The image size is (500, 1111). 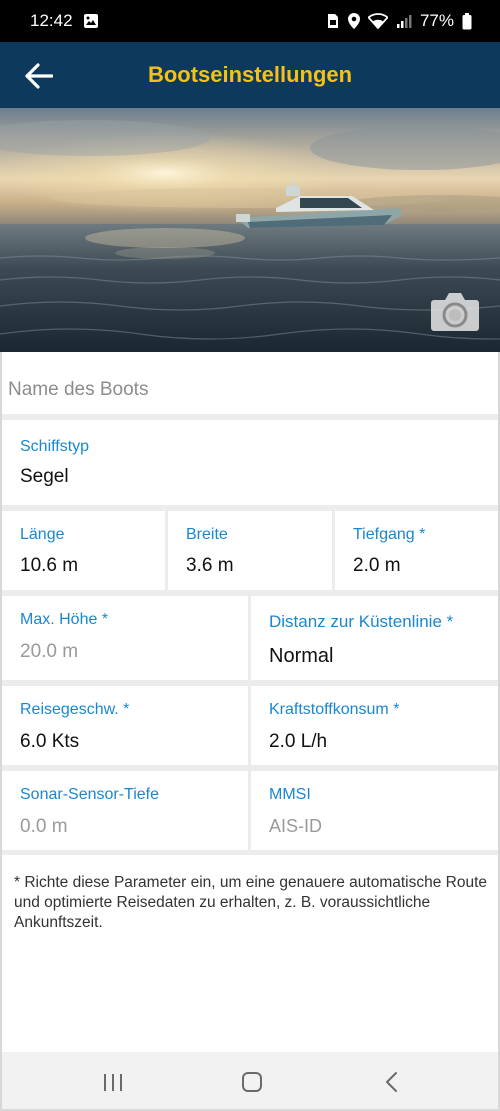 I want to click on cruise-speed-label: Reisegeschw. *, so click(x=75, y=709).